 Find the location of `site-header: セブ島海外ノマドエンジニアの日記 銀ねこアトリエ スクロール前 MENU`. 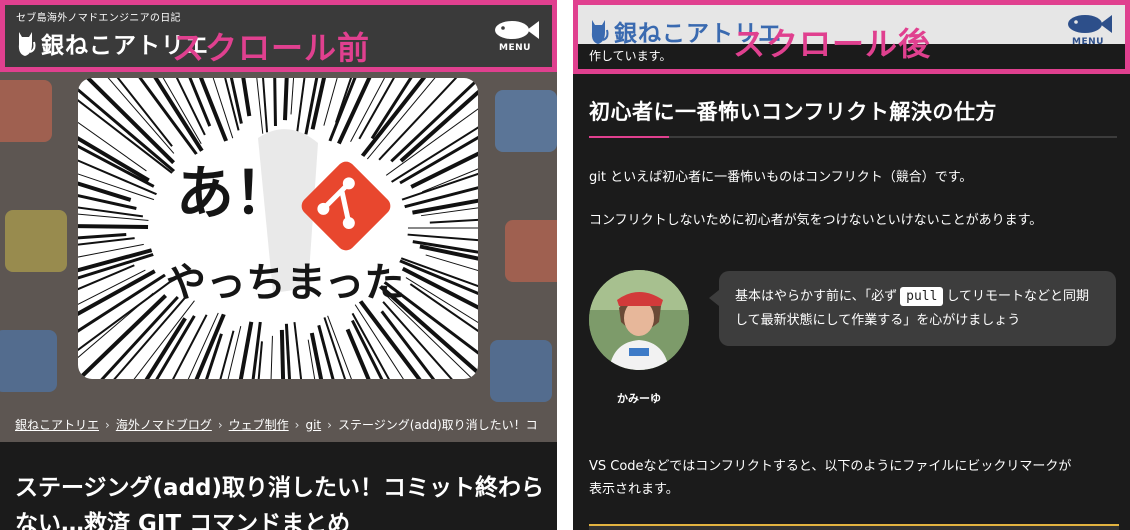

site-header: セブ島海外ノマドエンジニアの日記 銀ねこアトリエ スクロール前 MENU is located at coordinates (278, 36).